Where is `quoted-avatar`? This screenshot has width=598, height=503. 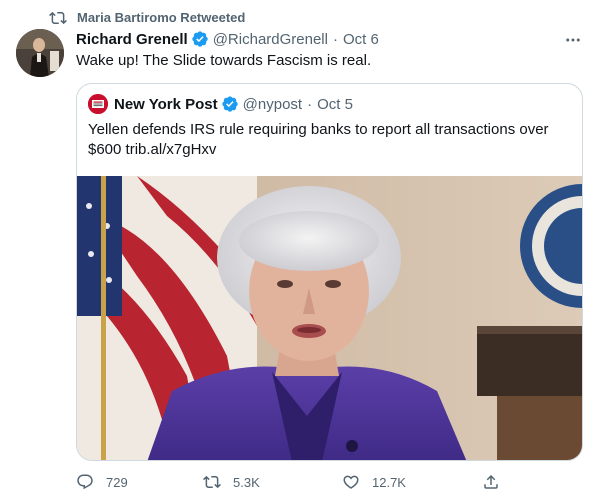 quoted-avatar is located at coordinates (98, 104).